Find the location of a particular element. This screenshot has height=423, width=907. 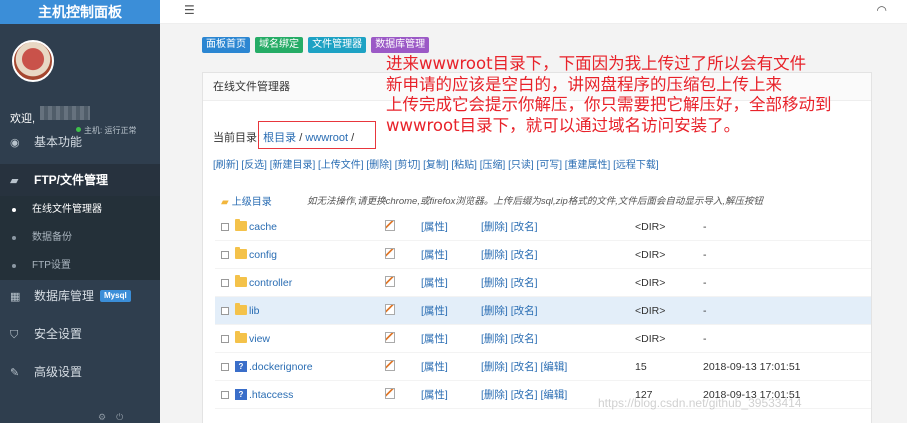

file-name: view is located at coordinates (259, 339).